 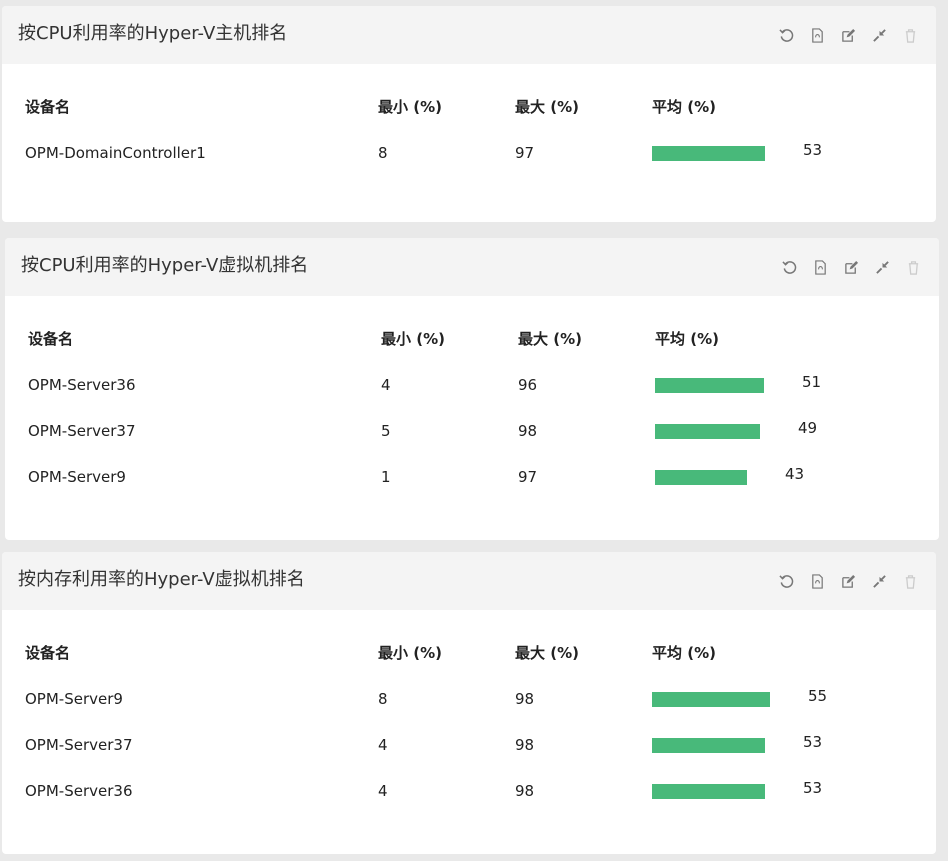 What do you see at coordinates (153, 33) in the screenshot?
I see `widget-title: 按CPU利用率的Hyper-V主机排名` at bounding box center [153, 33].